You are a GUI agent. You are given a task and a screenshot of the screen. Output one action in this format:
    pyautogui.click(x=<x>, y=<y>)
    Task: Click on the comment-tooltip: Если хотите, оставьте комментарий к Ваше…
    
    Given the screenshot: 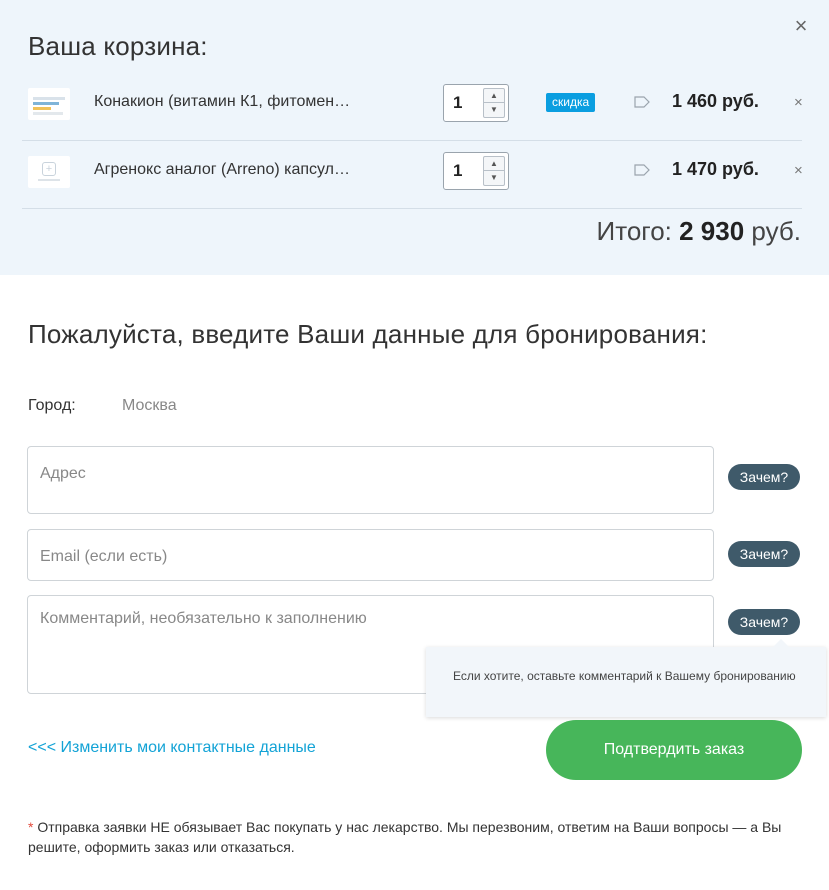 What is the action you would take?
    pyautogui.click(x=626, y=678)
    